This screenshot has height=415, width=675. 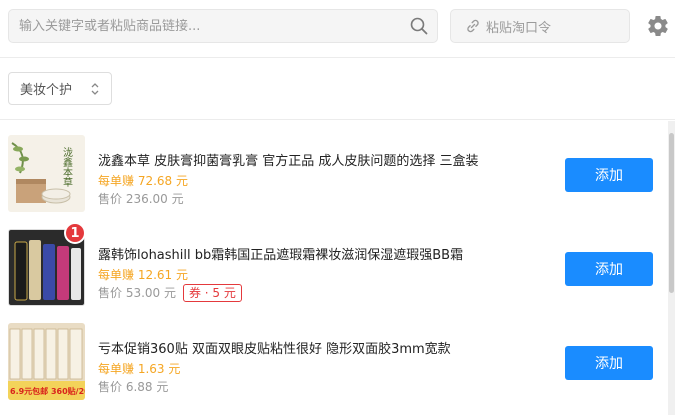 I want to click on price-text: 售价 236.00 元, so click(x=141, y=199).